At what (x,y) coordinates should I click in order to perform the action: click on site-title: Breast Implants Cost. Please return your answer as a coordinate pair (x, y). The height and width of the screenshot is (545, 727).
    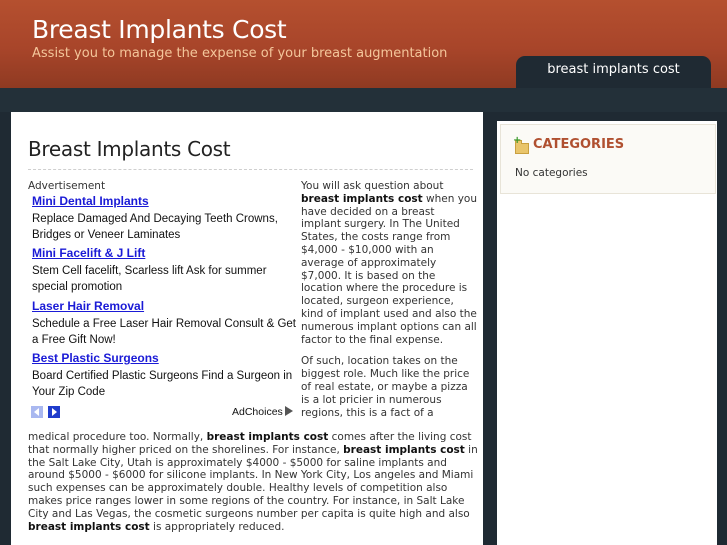
    Looking at the image, I should click on (159, 29).